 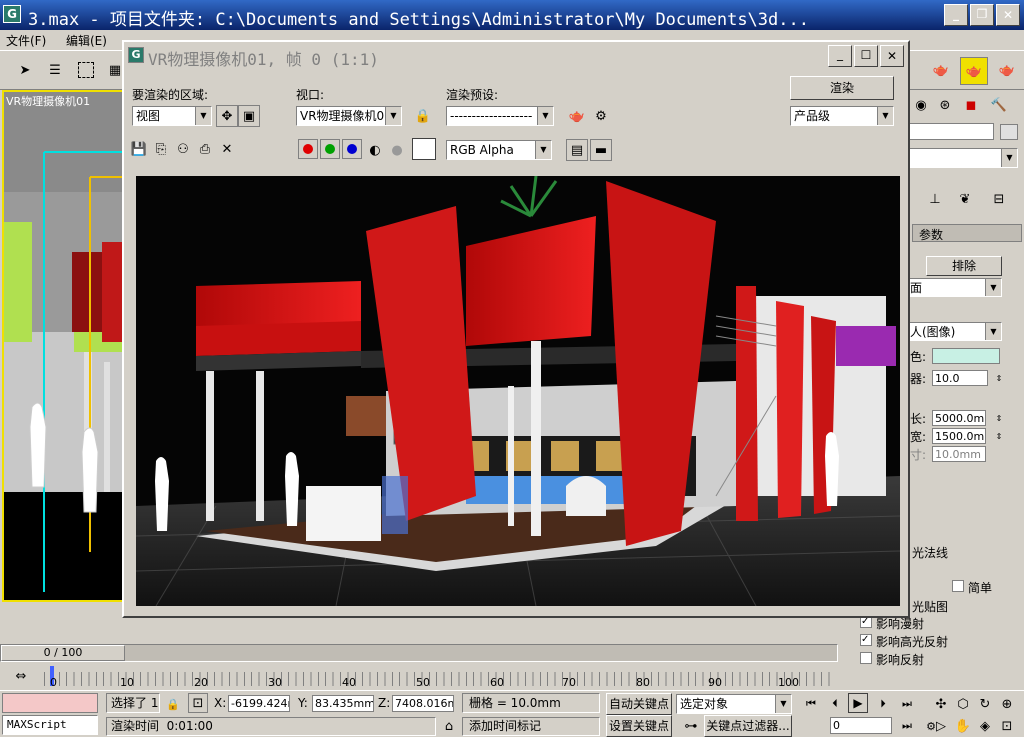 I want to click on quick-render-icon: 🫖, so click(x=1007, y=70).